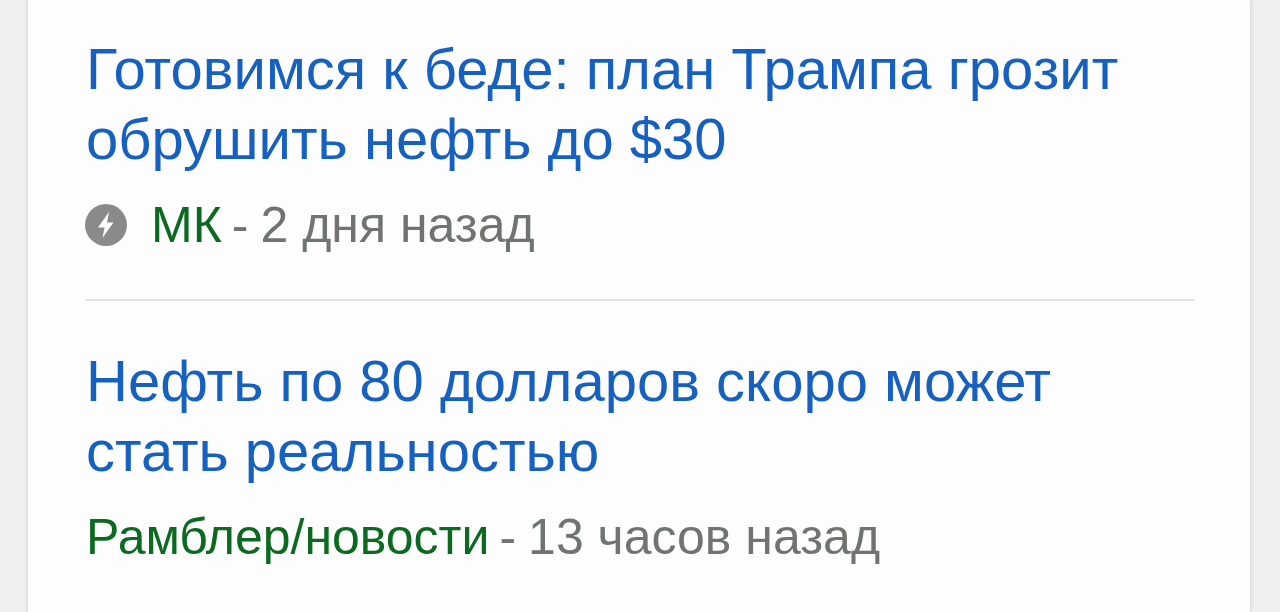 This screenshot has height=612, width=1280. I want to click on timestamp: 13 часов назад, so click(704, 537).